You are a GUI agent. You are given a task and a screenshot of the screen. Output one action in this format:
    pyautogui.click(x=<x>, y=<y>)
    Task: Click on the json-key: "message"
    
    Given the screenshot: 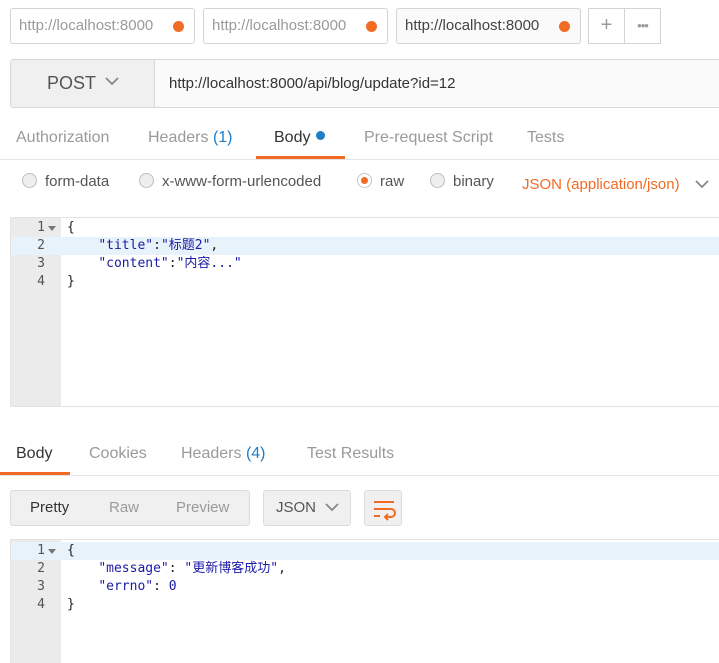 What is the action you would take?
    pyautogui.click(x=133, y=568)
    